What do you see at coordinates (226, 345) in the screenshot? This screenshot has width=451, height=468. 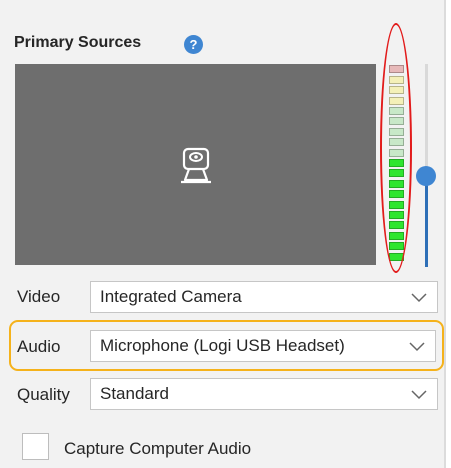 I see `audio-highlight-annotation` at bounding box center [226, 345].